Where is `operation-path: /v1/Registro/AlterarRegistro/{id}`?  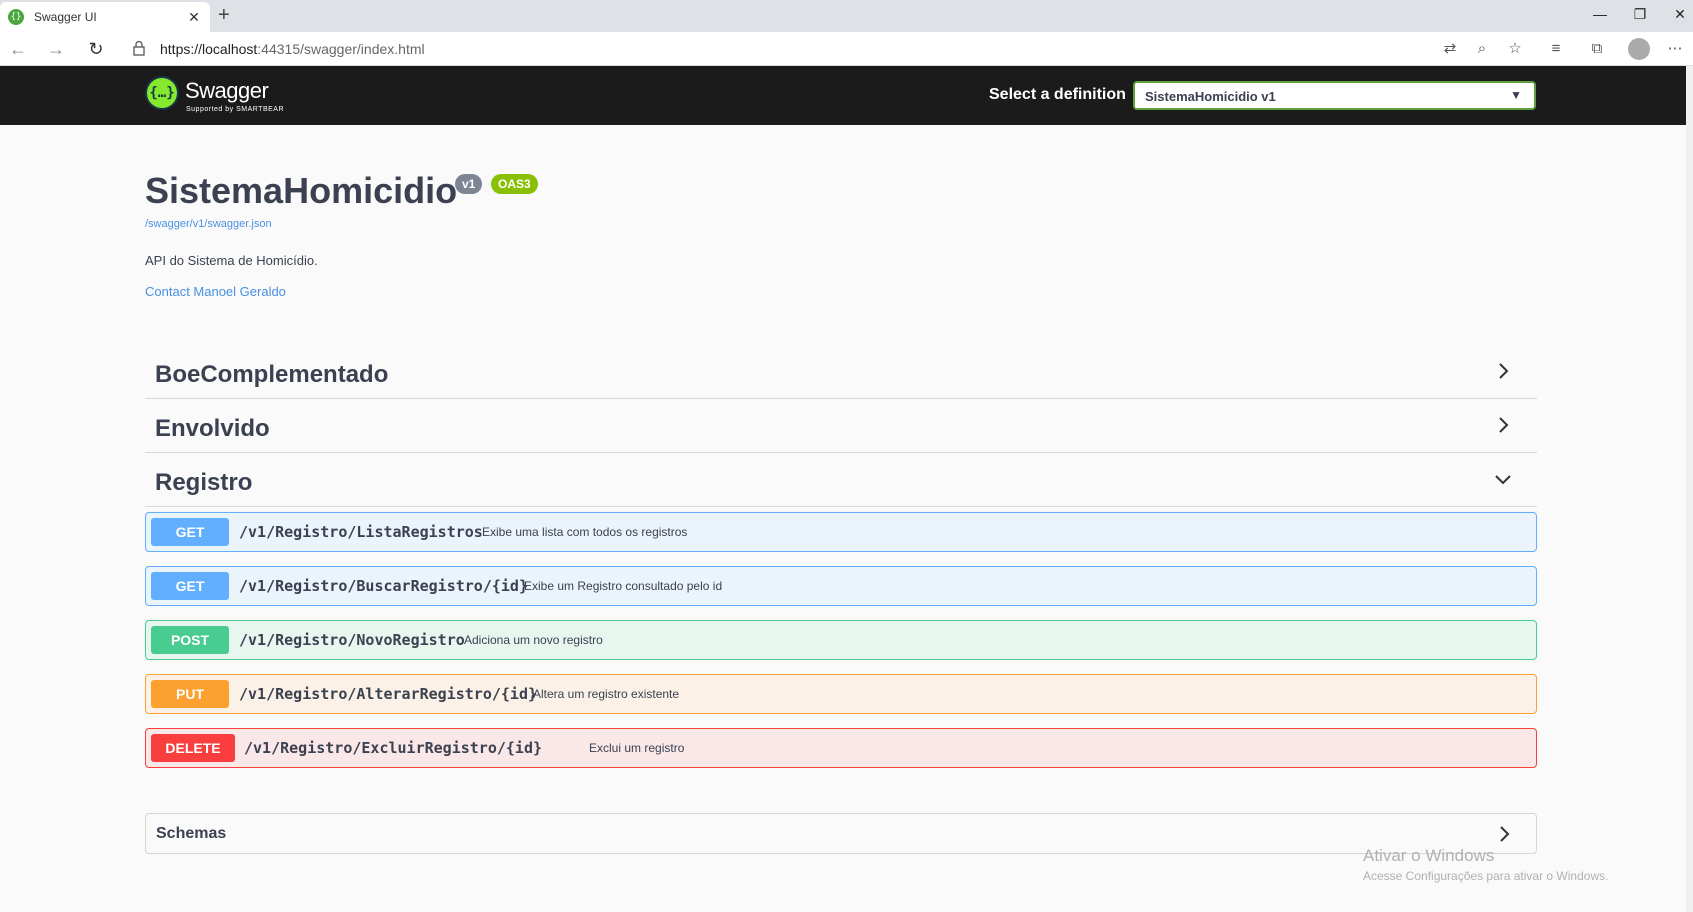
operation-path: /v1/Registro/AlterarRegistro/{id} is located at coordinates (388, 694).